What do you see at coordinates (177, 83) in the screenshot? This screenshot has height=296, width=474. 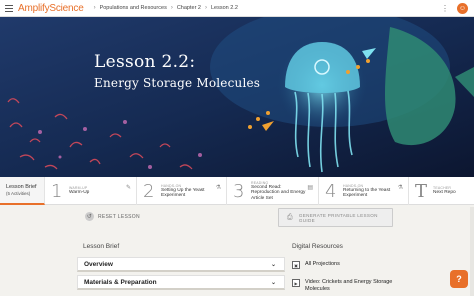 I see `lesson-title: Energy Storage Molecules` at bounding box center [177, 83].